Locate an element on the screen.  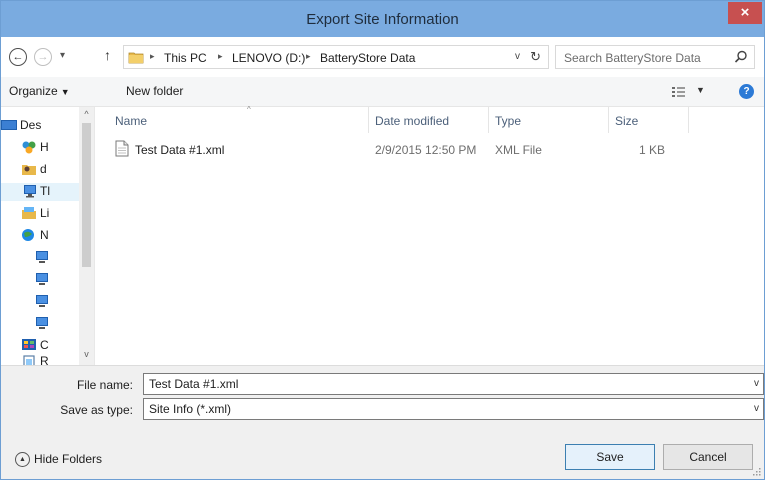
breadcrumb-batterystore-data: BatteryStore Data is located at coordinates (367, 58).